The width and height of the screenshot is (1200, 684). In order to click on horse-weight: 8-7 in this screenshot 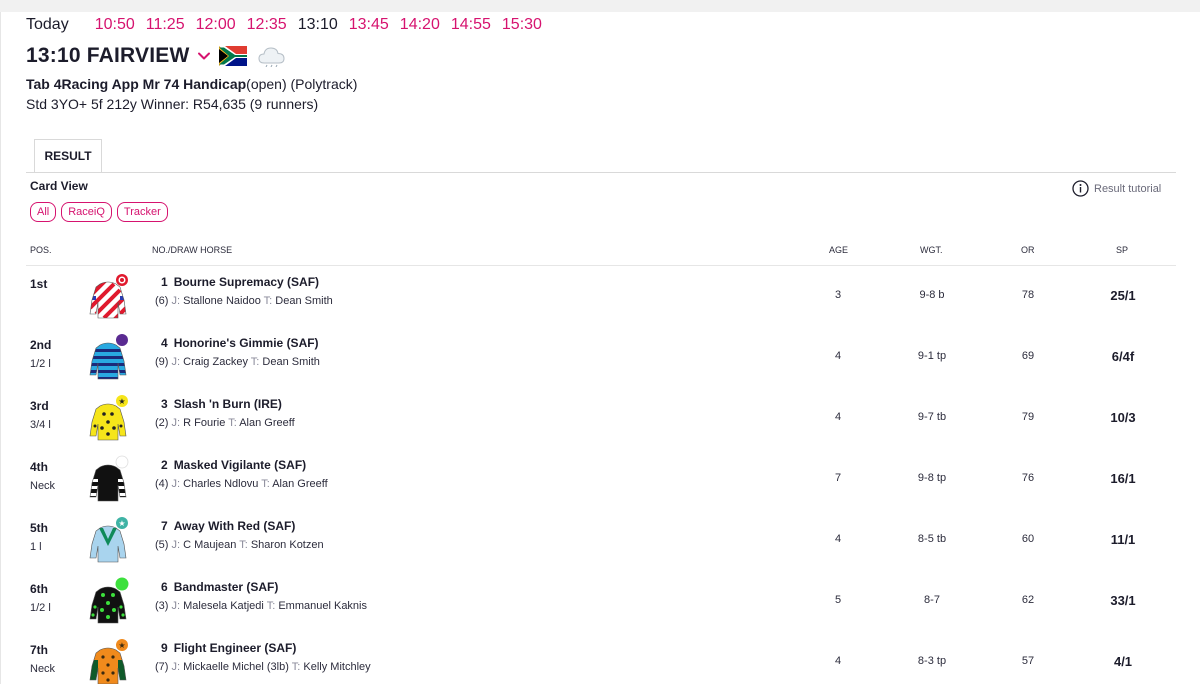, I will do `click(932, 600)`.